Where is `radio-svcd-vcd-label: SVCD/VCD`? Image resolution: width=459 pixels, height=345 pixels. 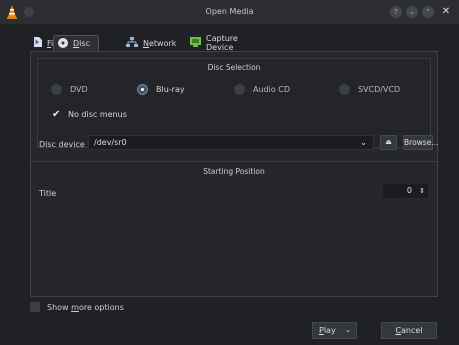
radio-svcd-vcd-label: SVCD/VCD is located at coordinates (379, 89).